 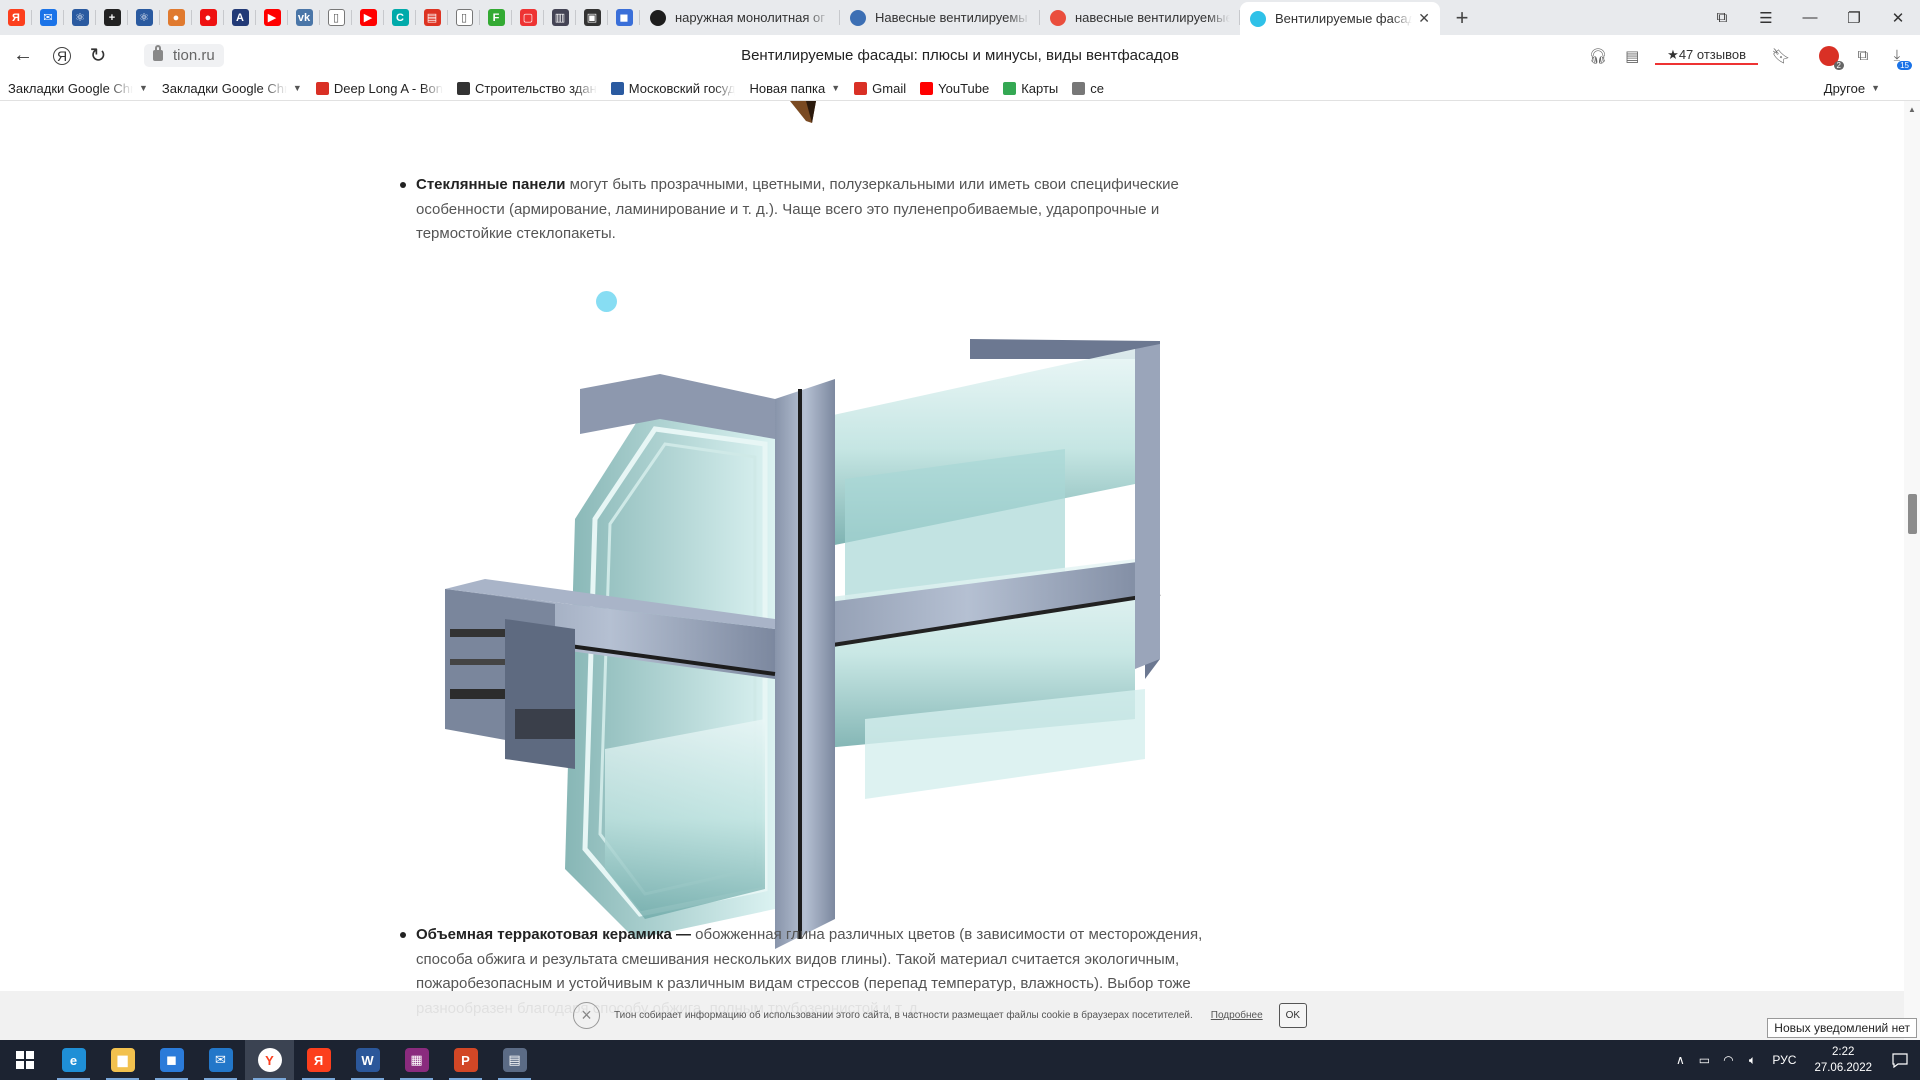 I want to click on bookmark-item: Строительство здан, so click(x=527, y=88).